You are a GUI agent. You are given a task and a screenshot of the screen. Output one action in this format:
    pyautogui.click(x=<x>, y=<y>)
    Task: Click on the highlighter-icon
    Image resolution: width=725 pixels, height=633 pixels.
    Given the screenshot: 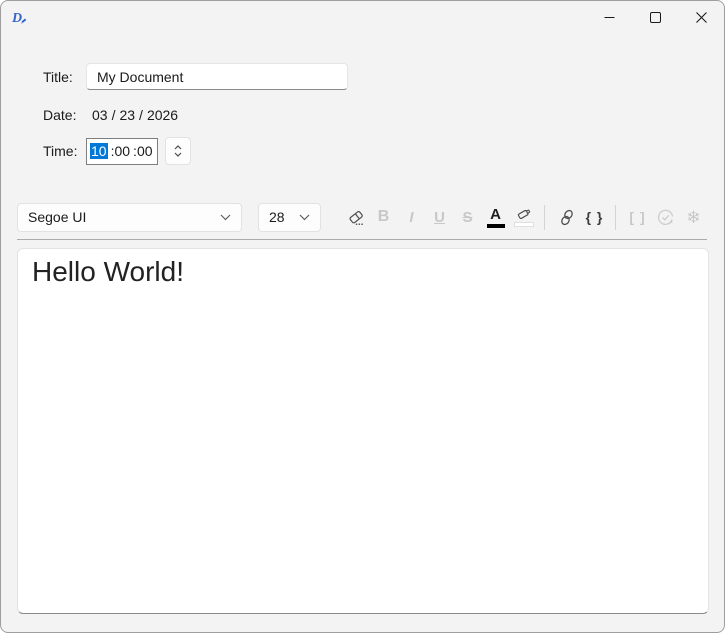 What is the action you would take?
    pyautogui.click(x=523, y=214)
    